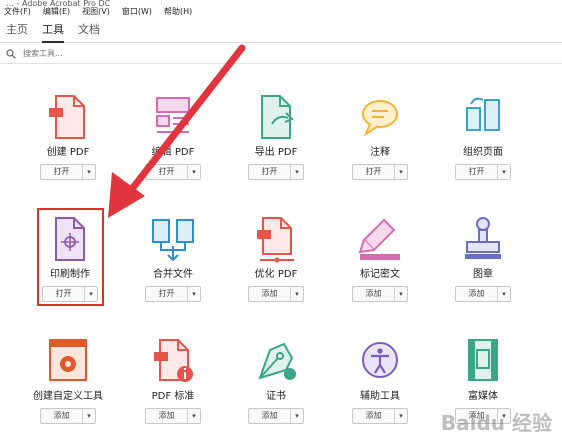 This screenshot has height=442, width=562. I want to click on tool-stamp: 图章 添加 ▾, so click(483, 258).